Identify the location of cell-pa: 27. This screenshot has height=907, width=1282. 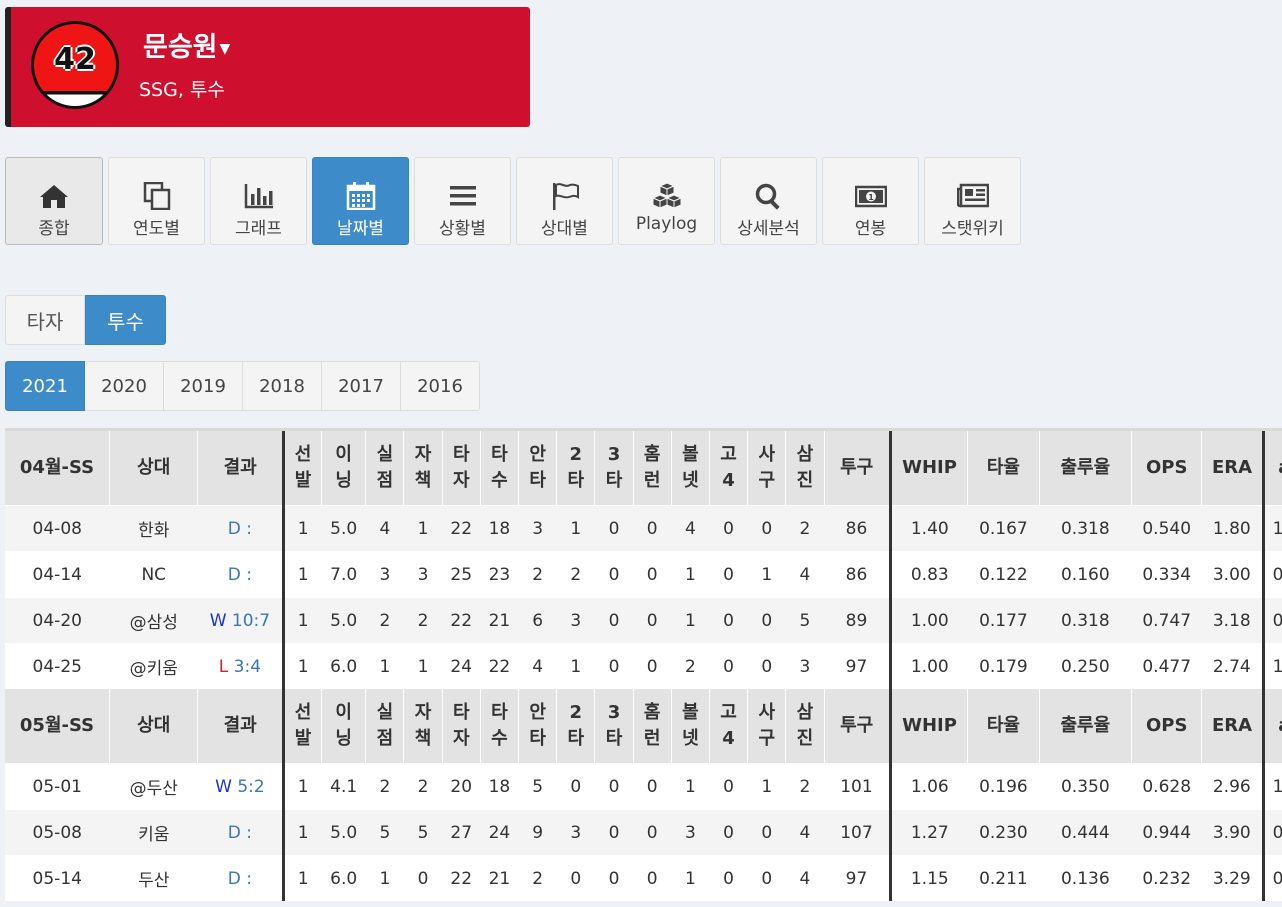
(461, 832).